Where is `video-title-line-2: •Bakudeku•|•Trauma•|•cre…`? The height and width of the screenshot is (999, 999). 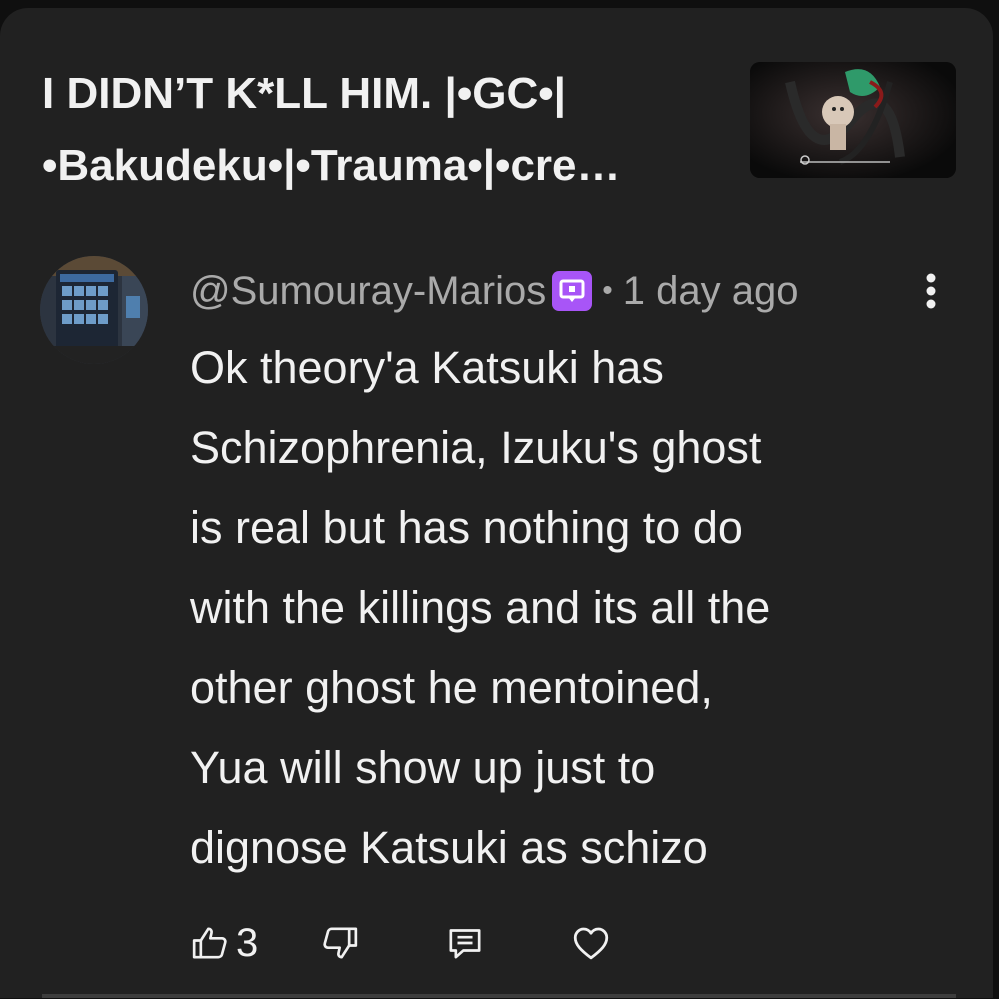
video-title-line-2: •Bakudeku•|•Trauma•|•cre… is located at coordinates (331, 165).